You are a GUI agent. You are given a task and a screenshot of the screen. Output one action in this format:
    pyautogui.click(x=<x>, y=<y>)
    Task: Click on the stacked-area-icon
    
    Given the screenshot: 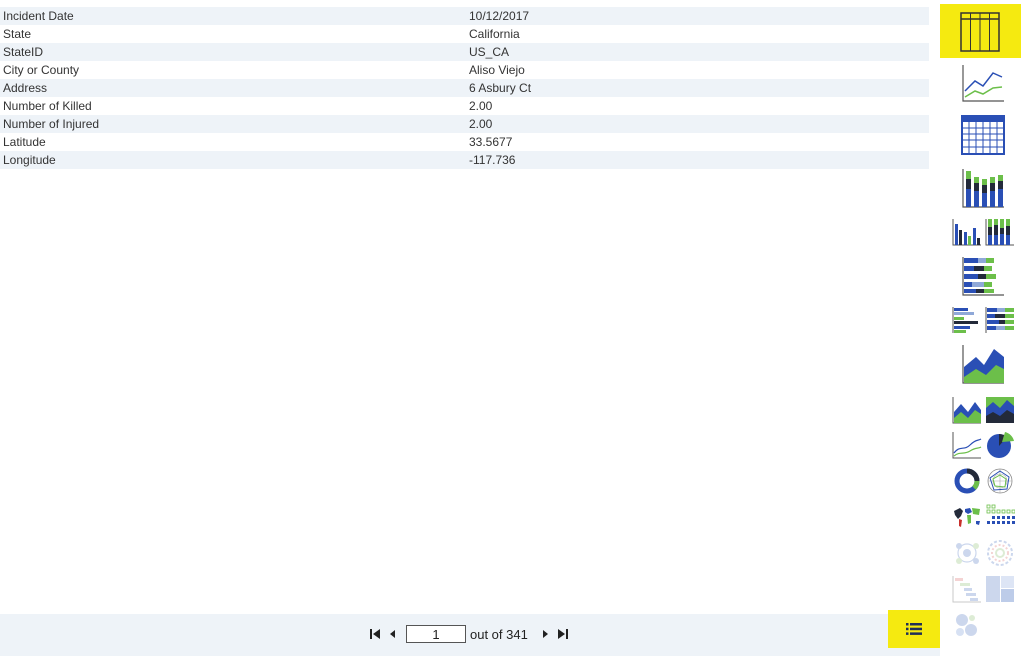 What is the action you would take?
    pyautogui.click(x=966, y=410)
    